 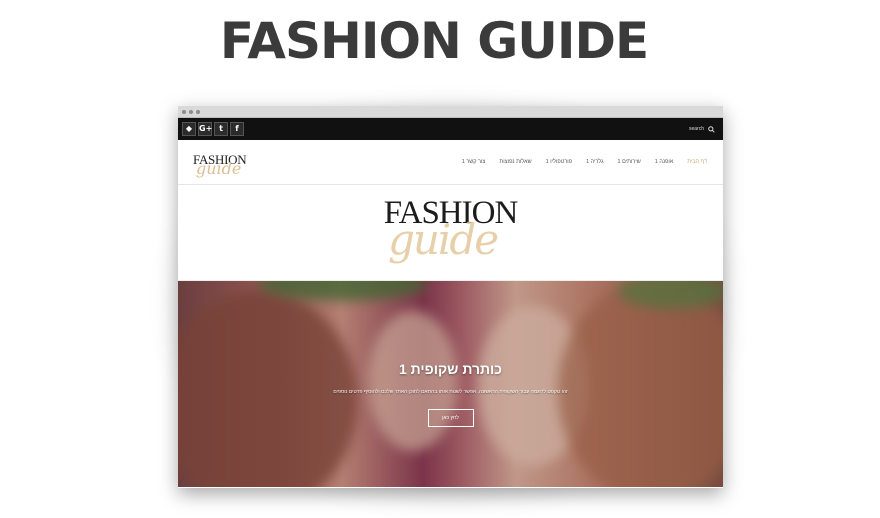 I want to click on hero-button: לחץ כאן, so click(x=450, y=418).